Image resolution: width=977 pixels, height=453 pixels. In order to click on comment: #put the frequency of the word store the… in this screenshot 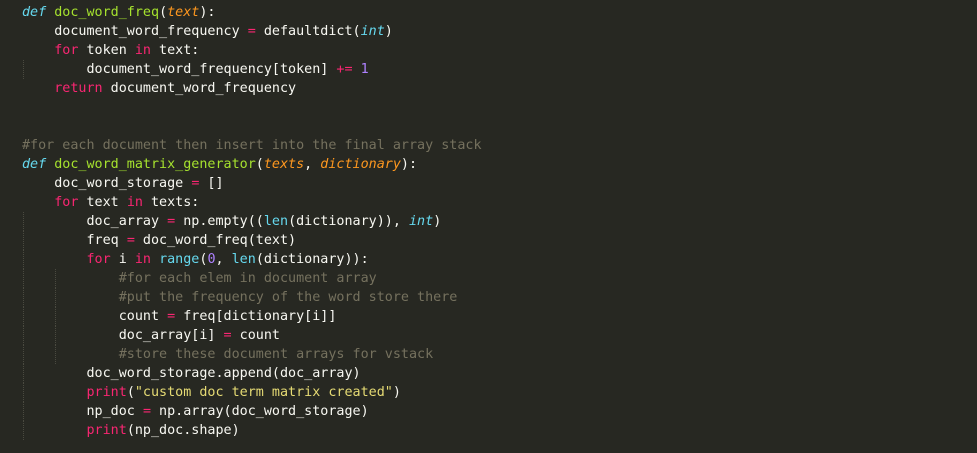, I will do `click(288, 297)`.